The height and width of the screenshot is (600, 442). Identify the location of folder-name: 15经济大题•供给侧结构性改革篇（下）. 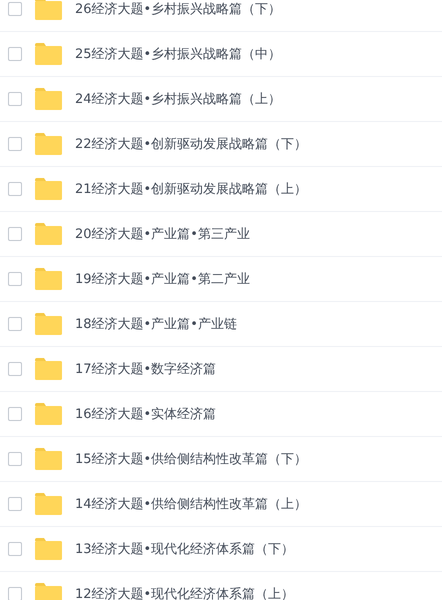
(191, 459).